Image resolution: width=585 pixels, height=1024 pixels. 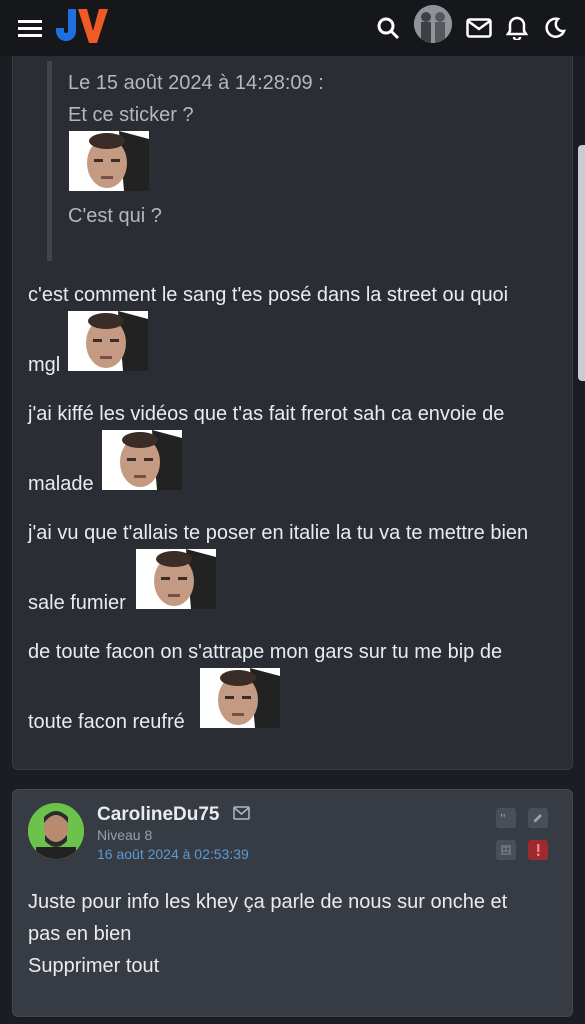 I want to click on top-bar, so click(x=292, y=28).